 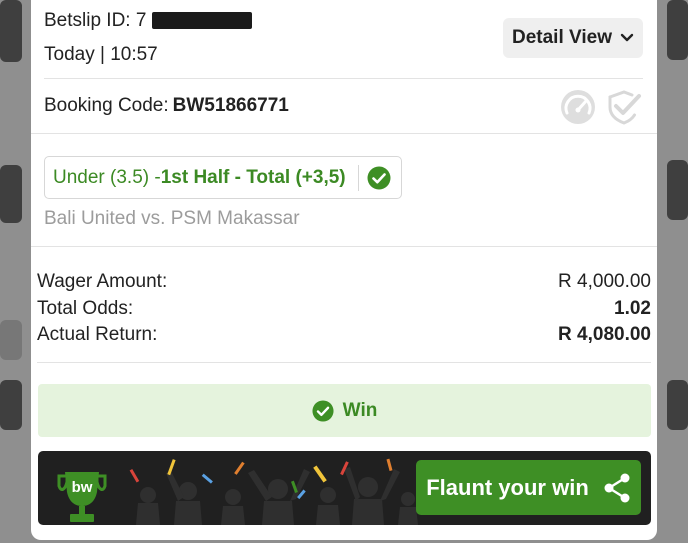 What do you see at coordinates (106, 105) in the screenshot?
I see `booking-code-label: Booking Code:` at bounding box center [106, 105].